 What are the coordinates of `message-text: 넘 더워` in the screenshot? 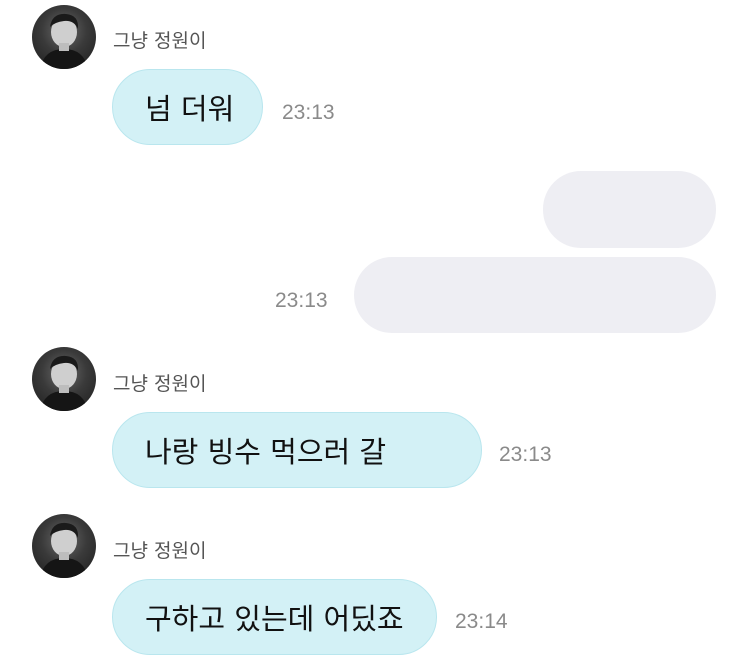 It's located at (190, 109).